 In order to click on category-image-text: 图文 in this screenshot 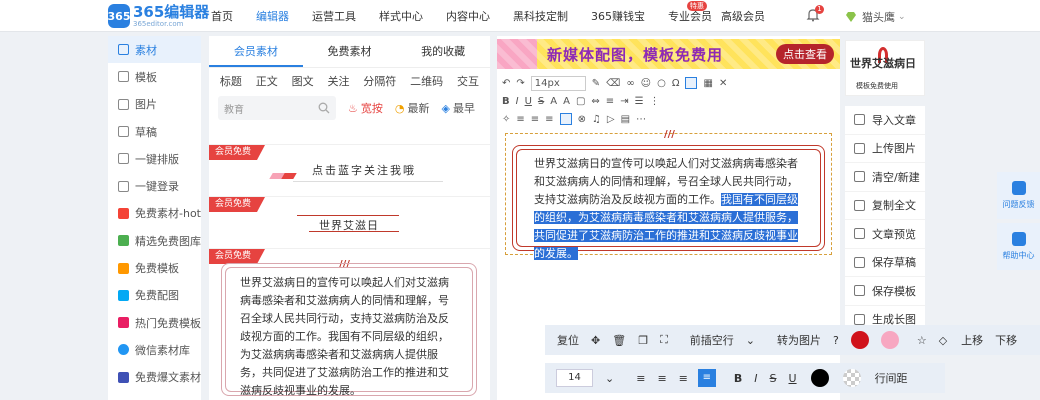, I will do `click(303, 81)`.